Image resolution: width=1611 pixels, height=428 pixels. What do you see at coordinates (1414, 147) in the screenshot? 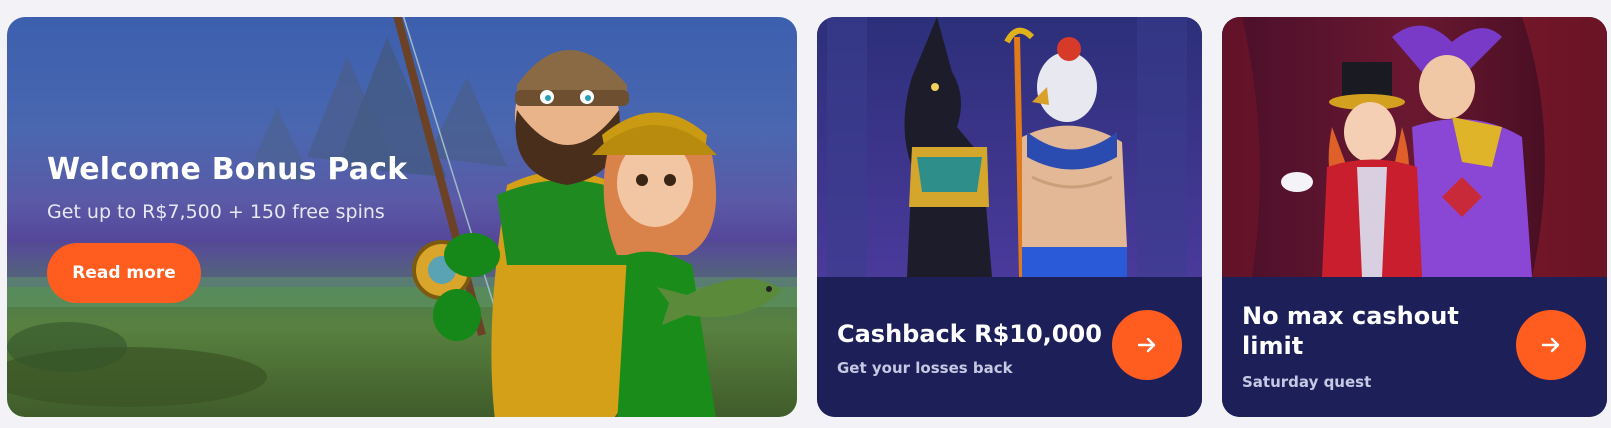
I see `jesters-illustration` at bounding box center [1414, 147].